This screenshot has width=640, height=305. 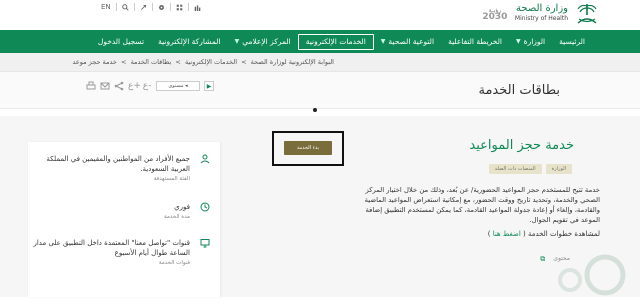 I want to click on page-tools: ع+ ع- مستوى ◂ ▶, so click(x=150, y=86).